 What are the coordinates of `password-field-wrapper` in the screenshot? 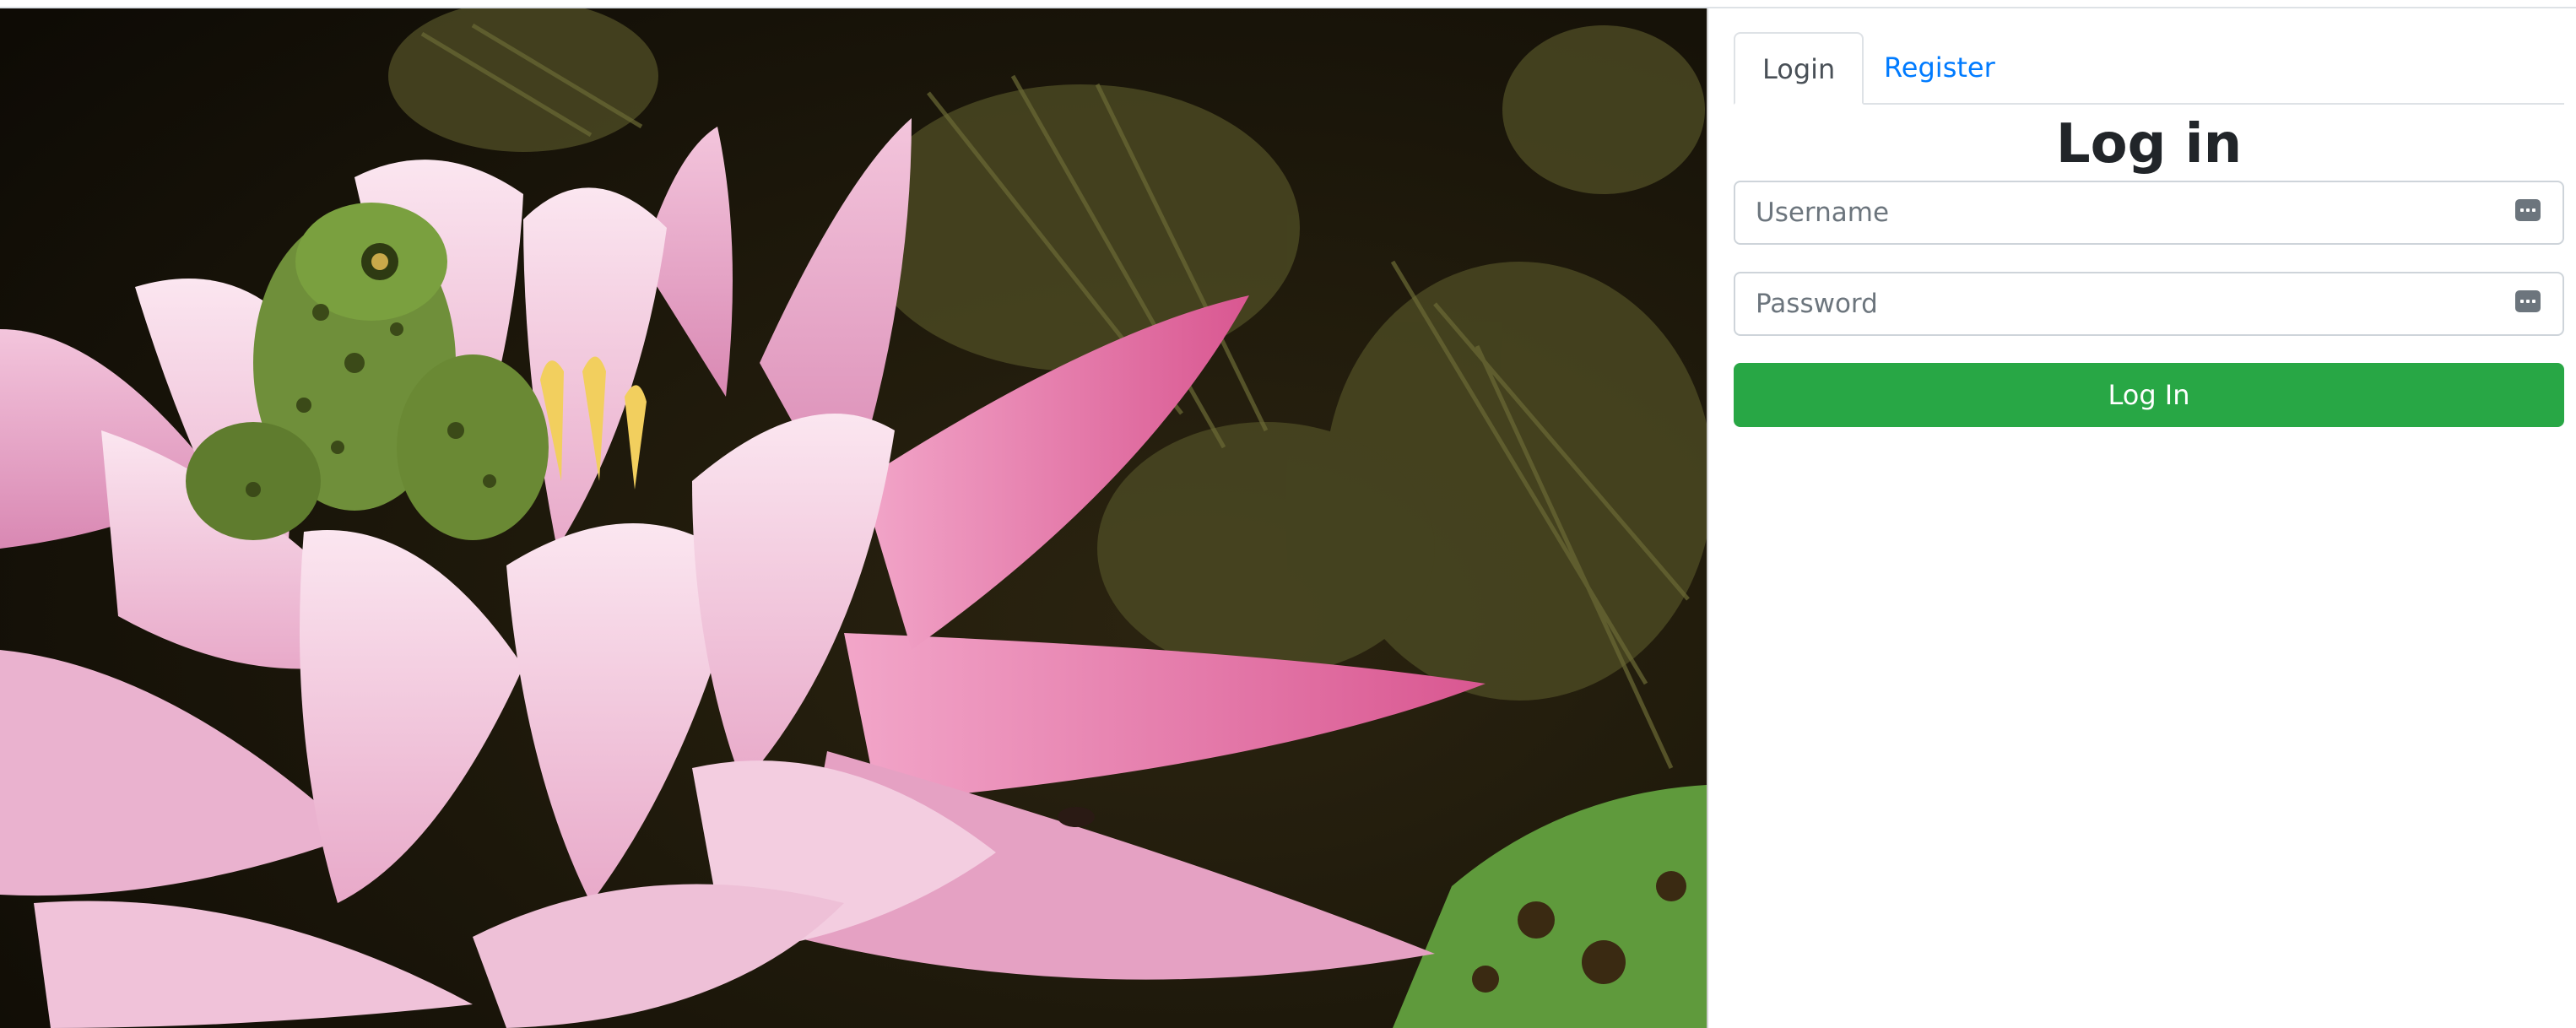 It's located at (2149, 304).